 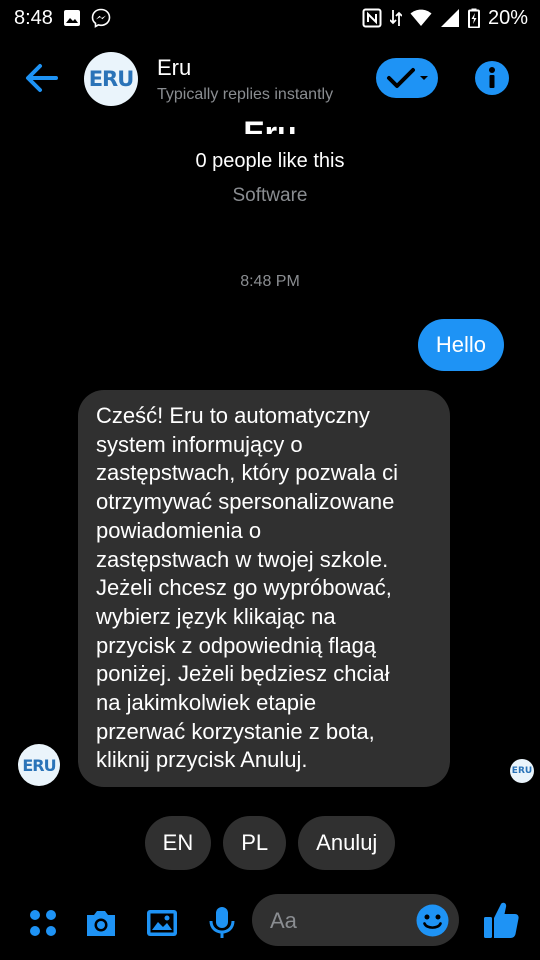 I want to click on quick-reply-en: EN, so click(x=178, y=843).